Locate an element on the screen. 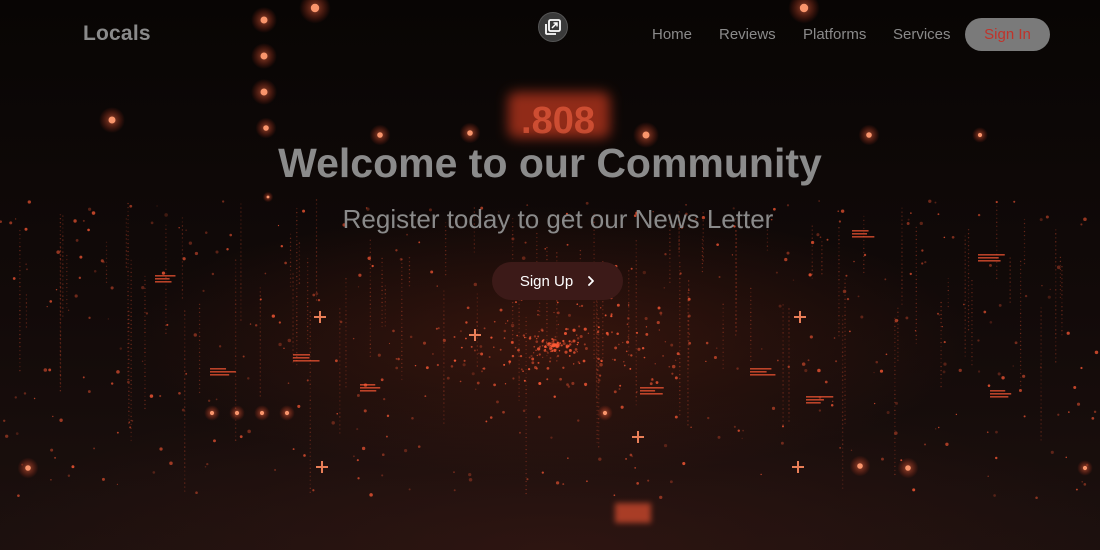 The width and height of the screenshot is (1100, 550). nav-platforms: Platforms is located at coordinates (834, 34).